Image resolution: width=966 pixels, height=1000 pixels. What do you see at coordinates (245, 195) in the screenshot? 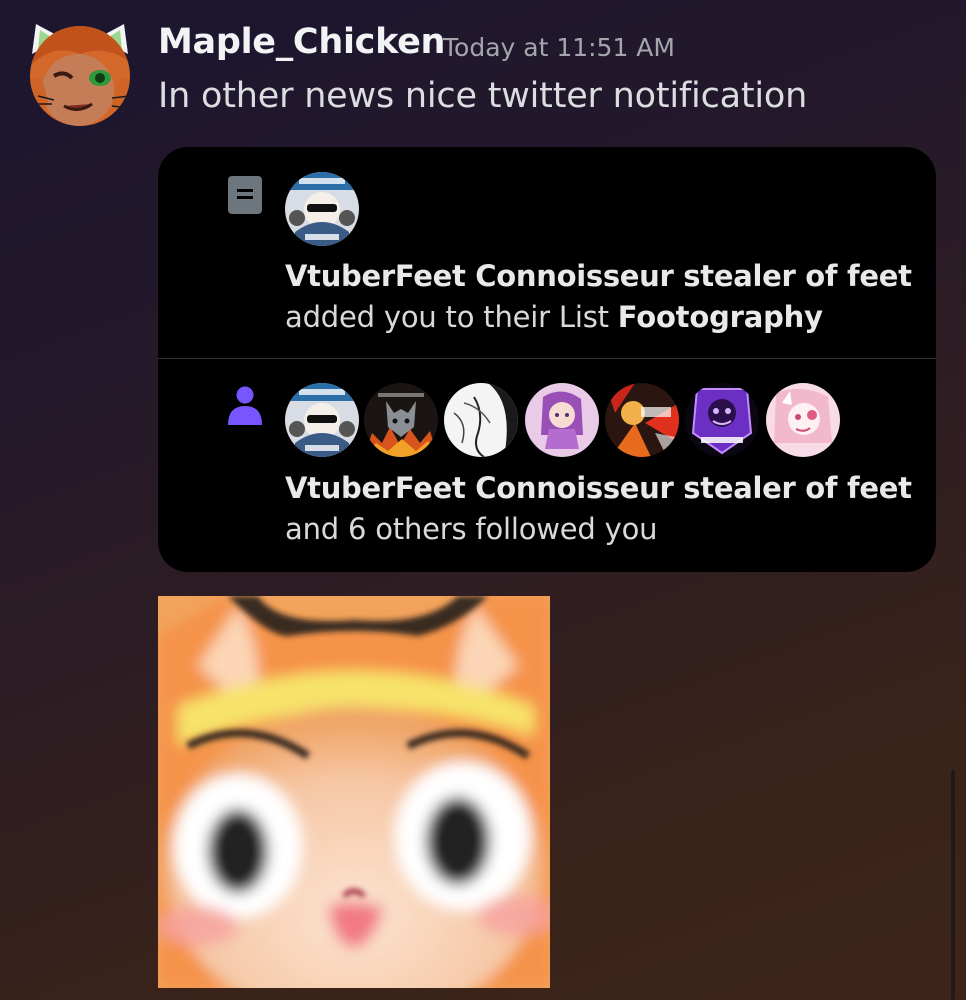
I see `list-icon` at bounding box center [245, 195].